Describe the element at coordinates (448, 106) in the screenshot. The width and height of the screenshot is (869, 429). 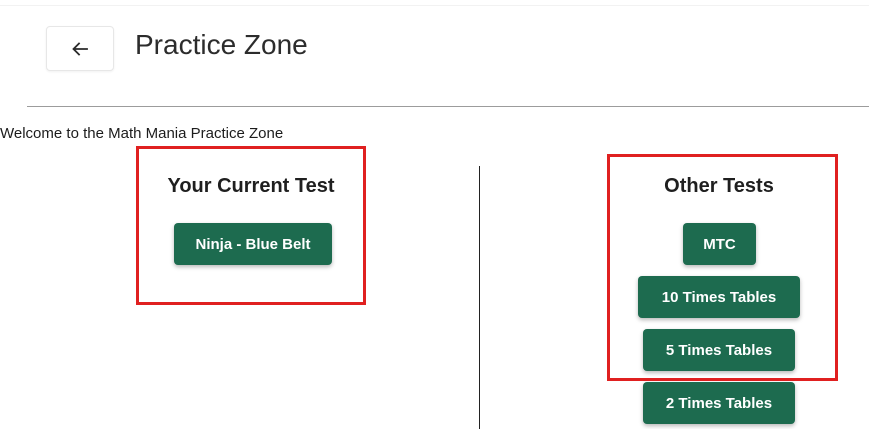
I see `header-divider` at that location.